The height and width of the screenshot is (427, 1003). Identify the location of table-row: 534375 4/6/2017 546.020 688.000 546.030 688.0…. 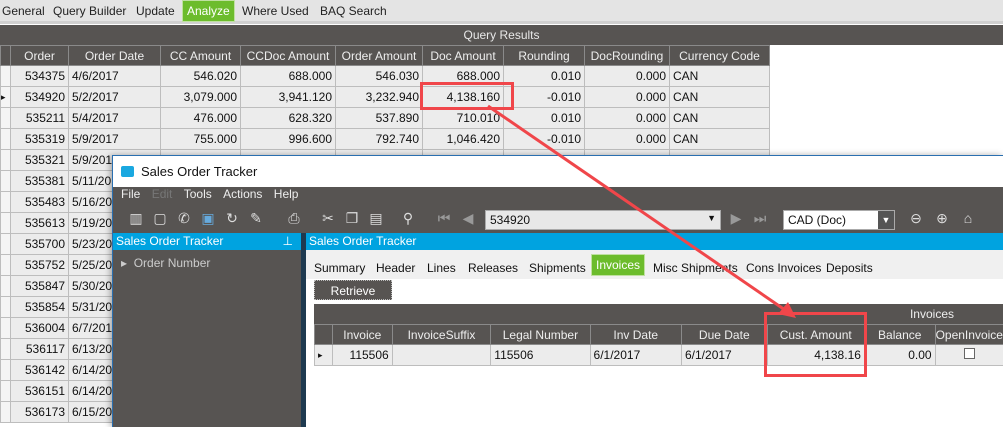
(385, 76).